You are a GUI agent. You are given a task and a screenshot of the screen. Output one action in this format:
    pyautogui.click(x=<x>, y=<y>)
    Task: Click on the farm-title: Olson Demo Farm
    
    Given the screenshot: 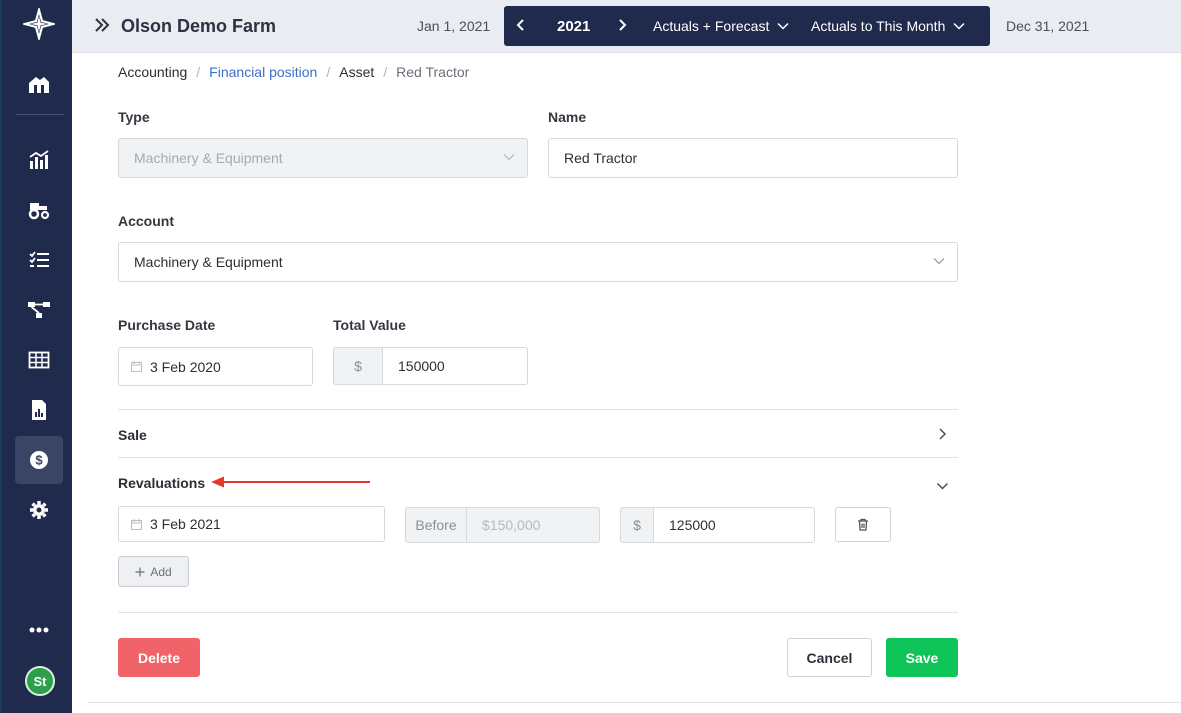 What is the action you would take?
    pyautogui.click(x=199, y=26)
    